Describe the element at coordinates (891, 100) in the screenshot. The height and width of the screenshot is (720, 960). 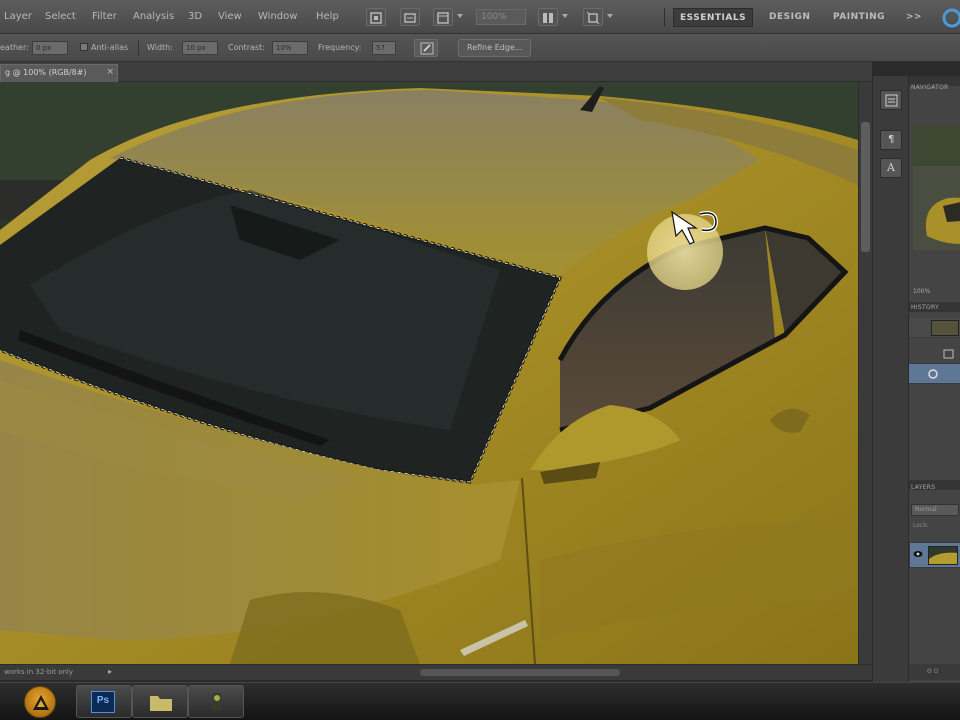
I see `histogram-icon` at that location.